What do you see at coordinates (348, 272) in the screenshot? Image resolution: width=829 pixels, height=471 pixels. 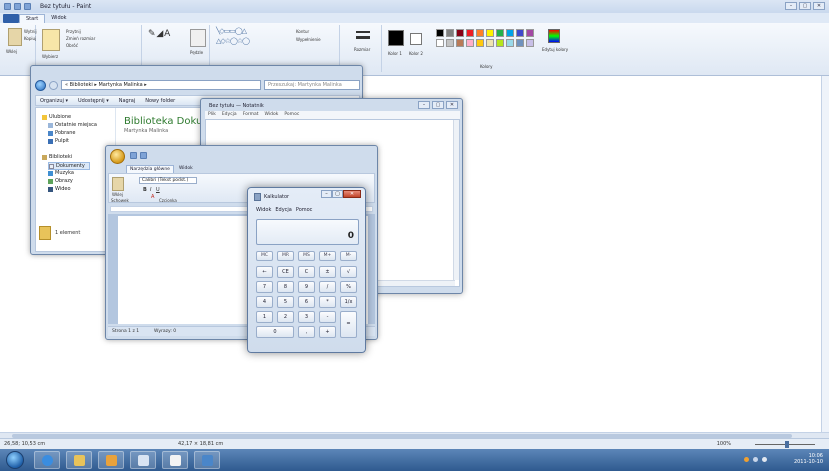 I see `calc-key: √` at bounding box center [348, 272].